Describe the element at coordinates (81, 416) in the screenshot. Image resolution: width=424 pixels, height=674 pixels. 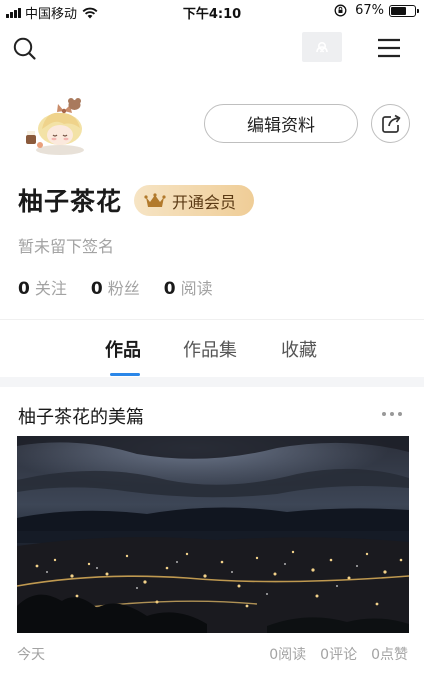
I see `article-title: 柚子茶花的美篇` at that location.